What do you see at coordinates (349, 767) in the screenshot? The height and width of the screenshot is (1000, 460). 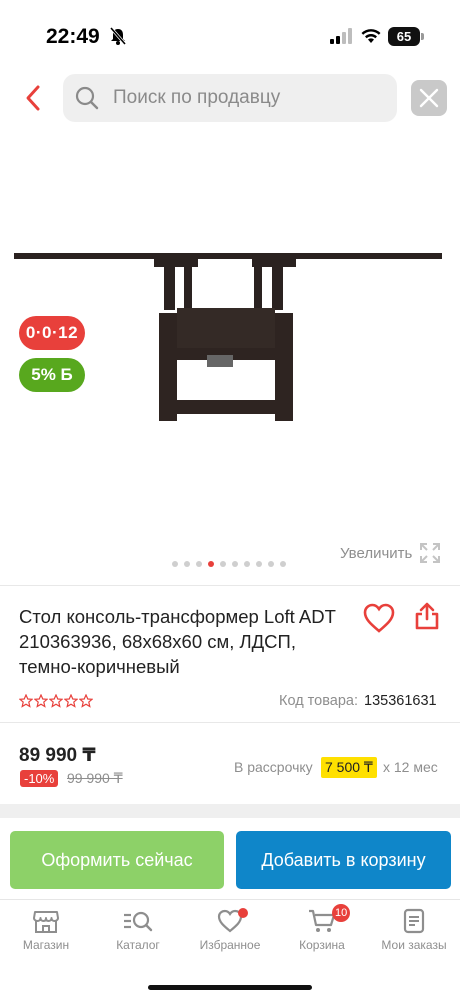 I see `installment-amount: 7 500 ₸` at bounding box center [349, 767].